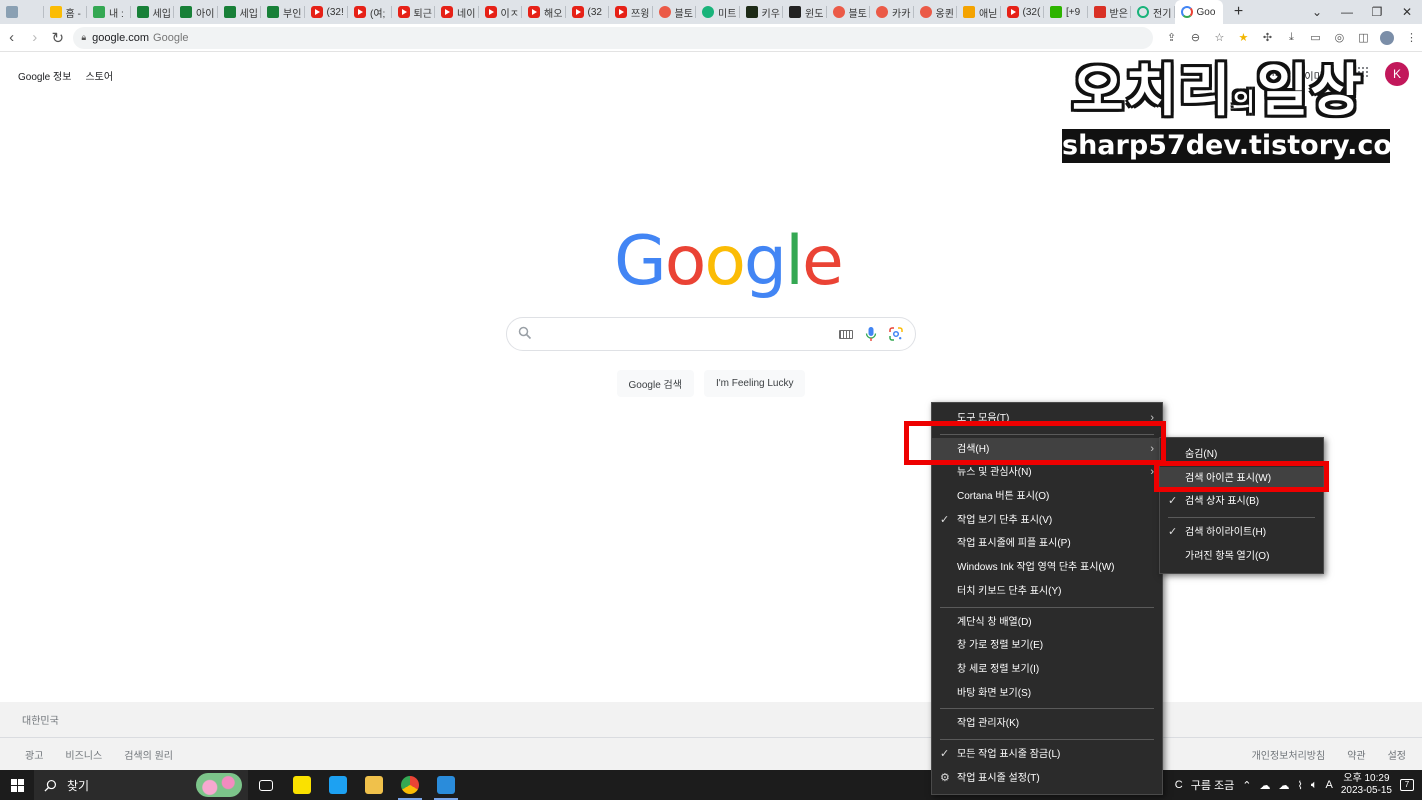 Image resolution: width=1422 pixels, height=800 pixels. What do you see at coordinates (1339, 38) in the screenshot?
I see `capture-icon: ◎` at bounding box center [1339, 38].